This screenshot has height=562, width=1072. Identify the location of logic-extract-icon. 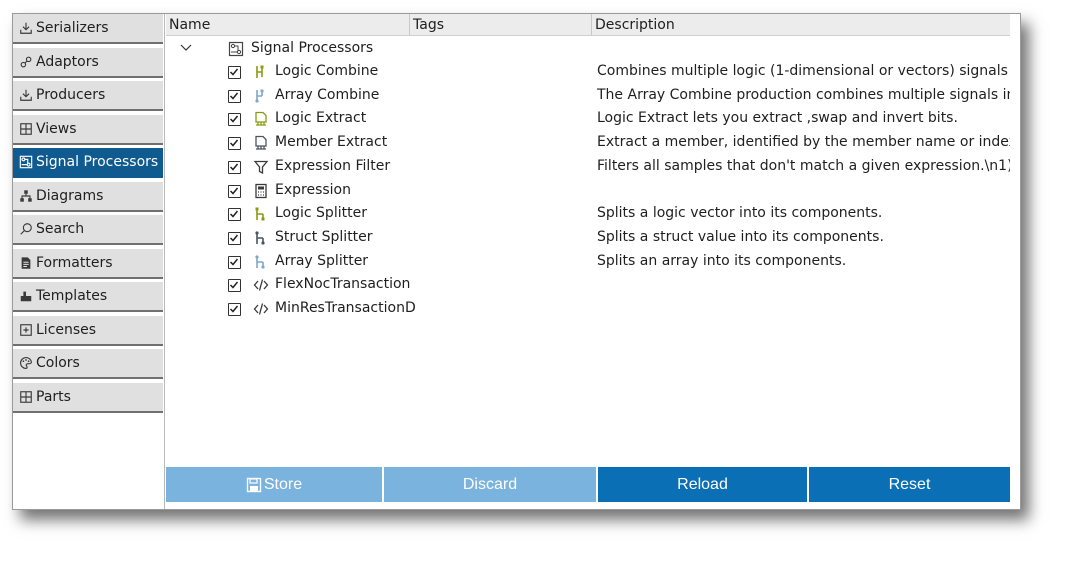
(261, 119).